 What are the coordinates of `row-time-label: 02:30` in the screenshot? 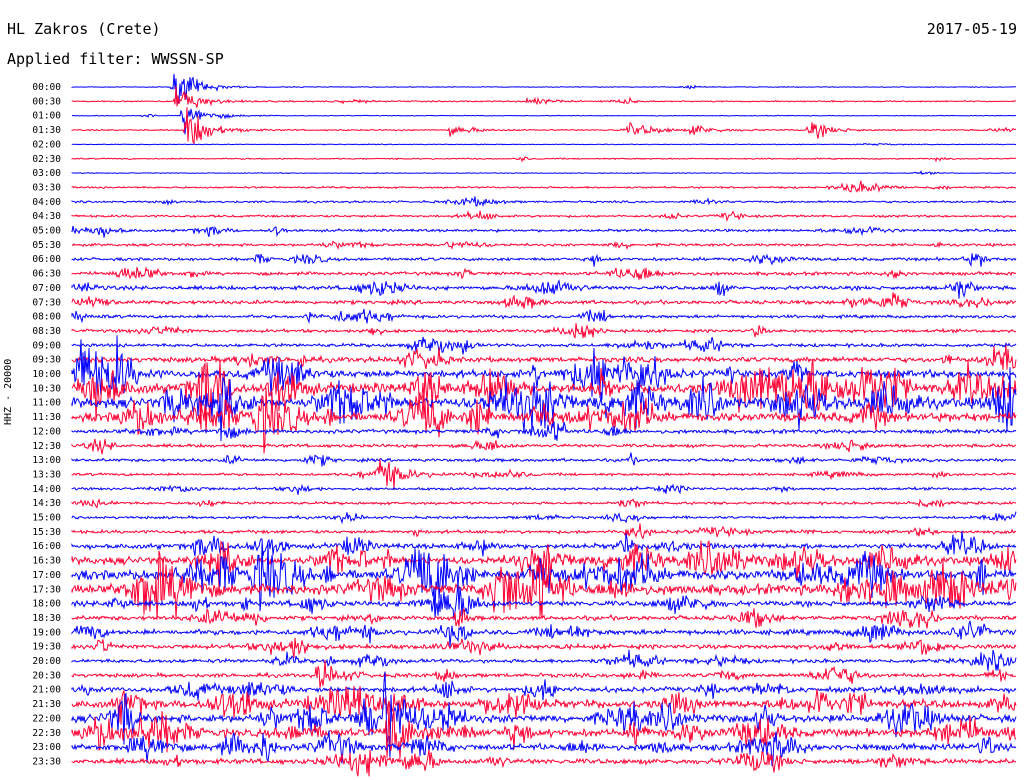 It's located at (46, 159).